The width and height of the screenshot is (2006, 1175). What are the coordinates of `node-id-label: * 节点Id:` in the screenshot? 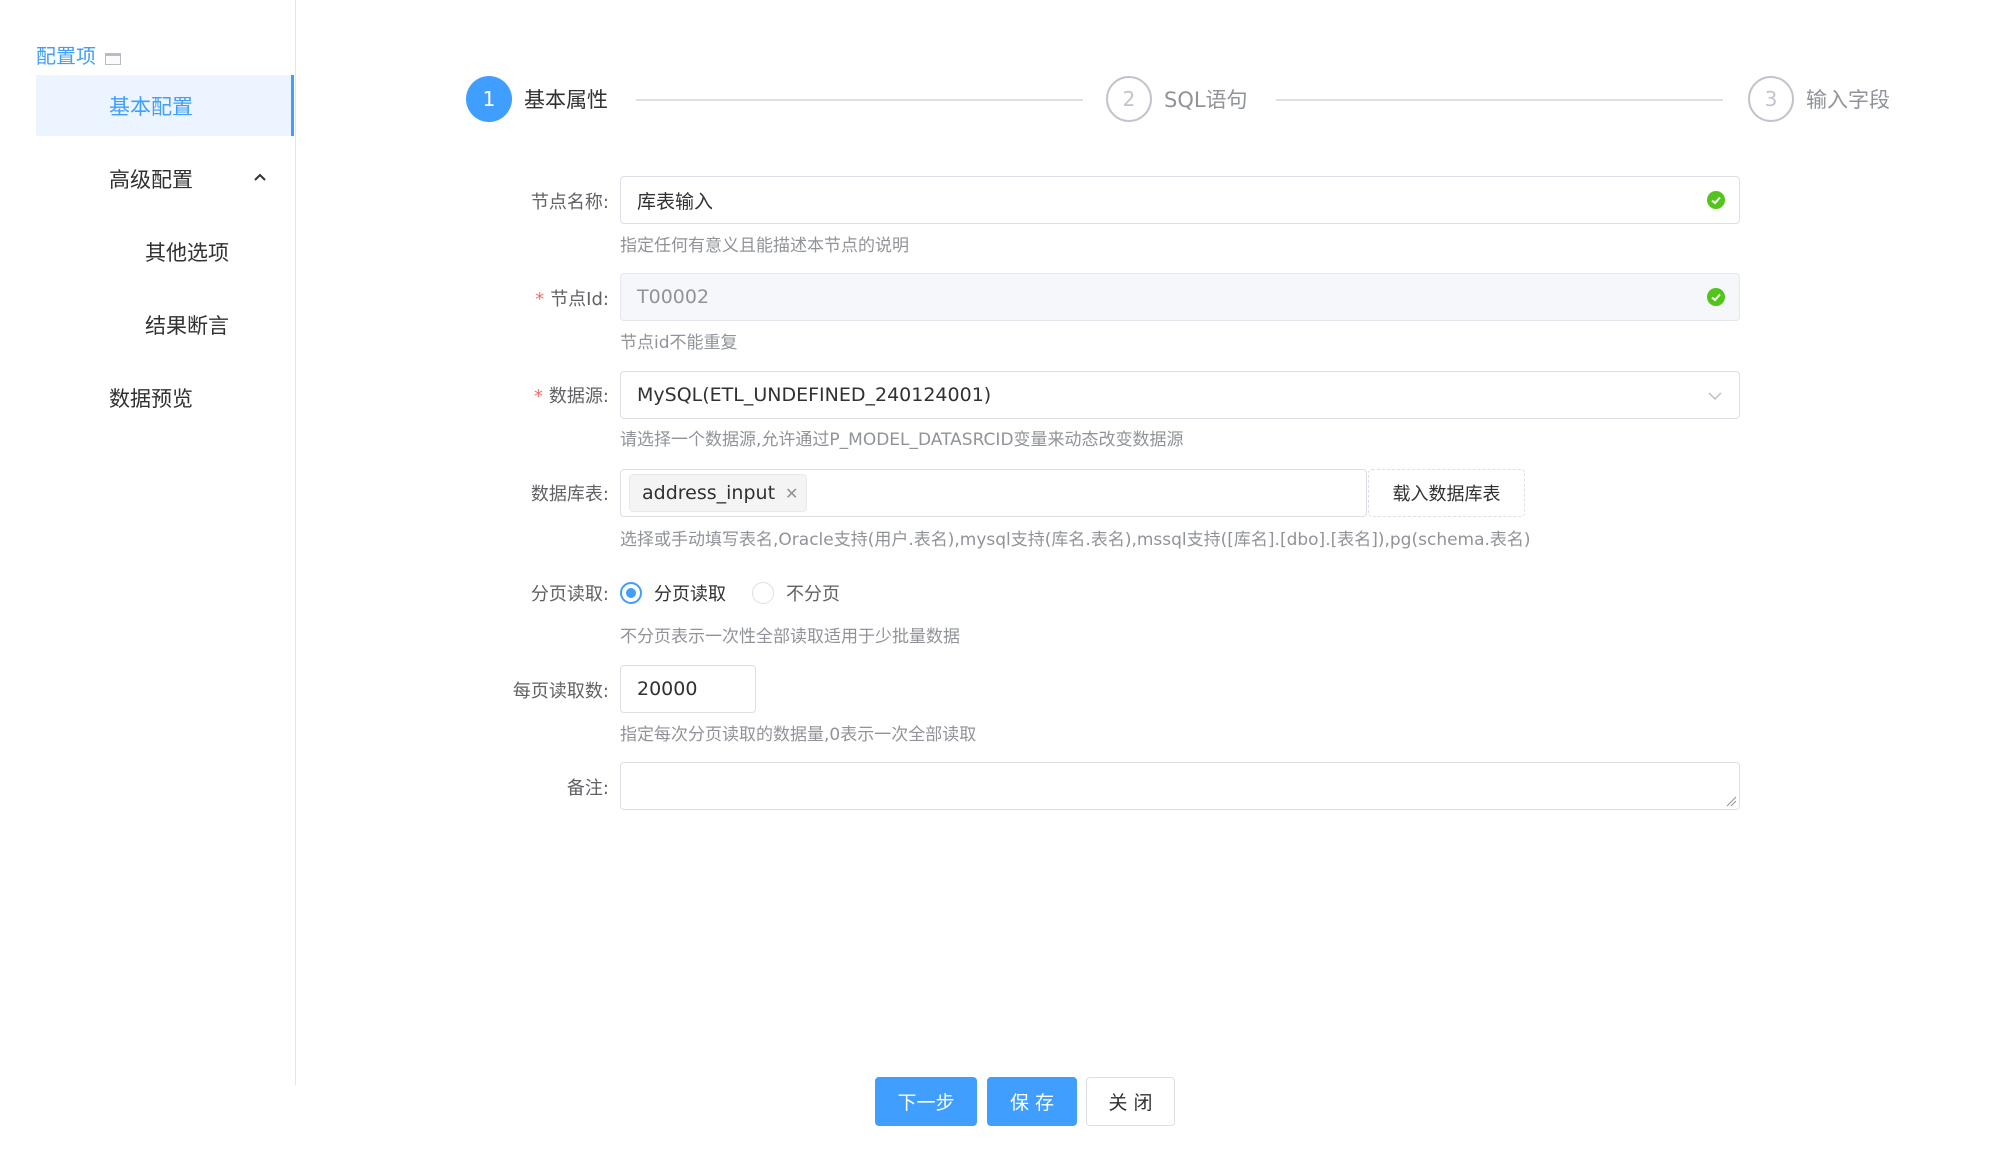 It's located at (572, 299).